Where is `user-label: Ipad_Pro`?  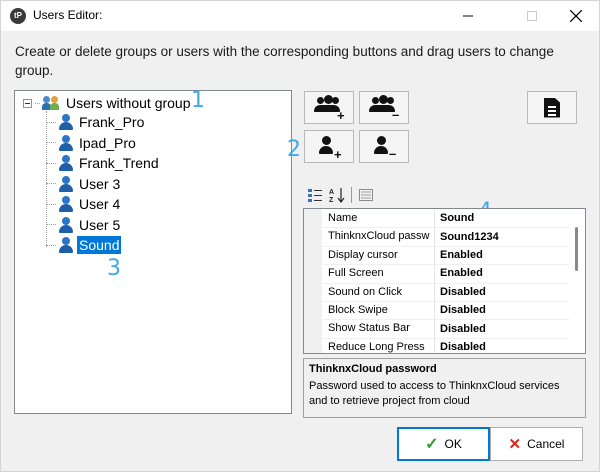
user-label: Ipad_Pro is located at coordinates (107, 142).